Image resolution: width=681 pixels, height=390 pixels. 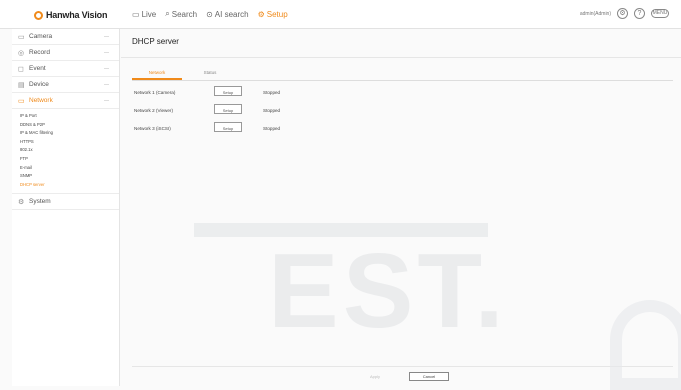 What do you see at coordinates (155, 92) in the screenshot?
I see `network-label: Network 1 (Camera)` at bounding box center [155, 92].